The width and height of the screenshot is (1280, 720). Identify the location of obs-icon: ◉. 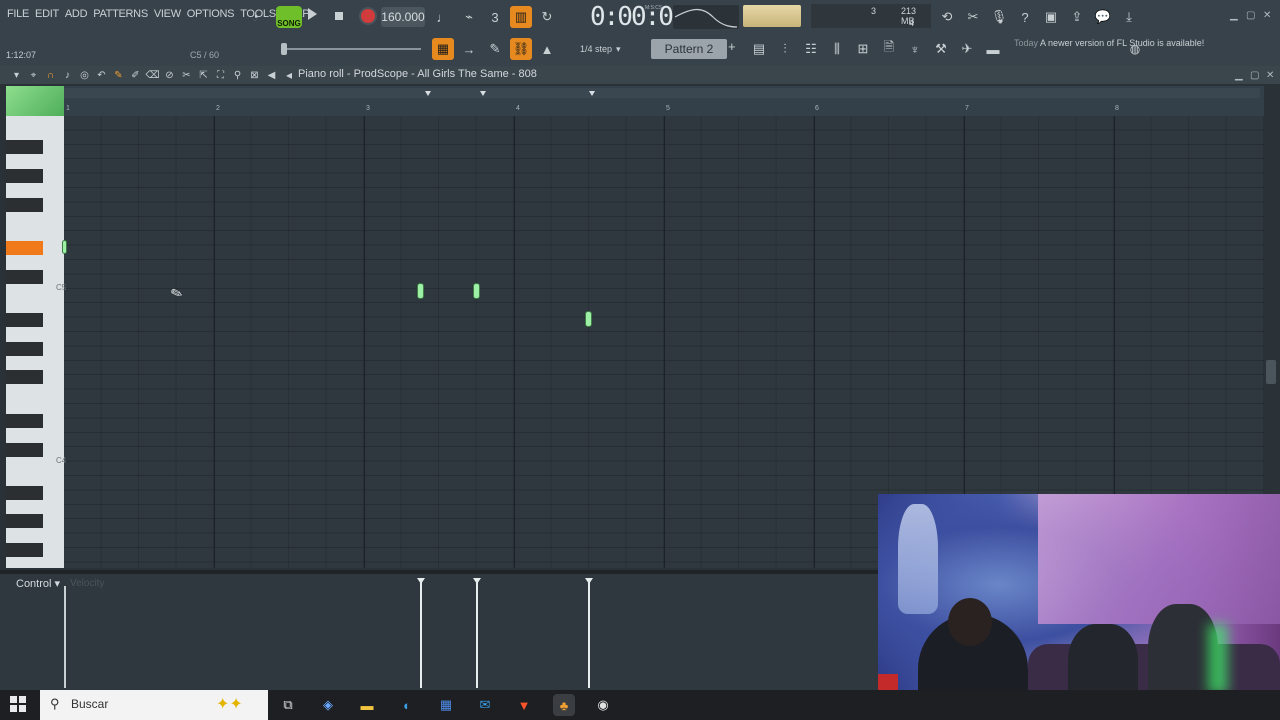
(603, 705).